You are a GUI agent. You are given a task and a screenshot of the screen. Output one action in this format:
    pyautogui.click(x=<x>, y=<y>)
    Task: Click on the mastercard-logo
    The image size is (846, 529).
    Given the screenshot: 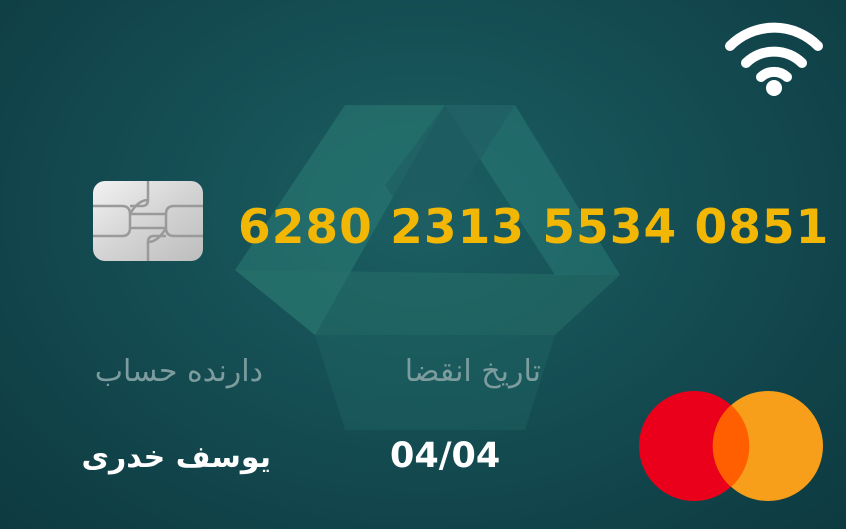 What is the action you would take?
    pyautogui.click(x=731, y=446)
    